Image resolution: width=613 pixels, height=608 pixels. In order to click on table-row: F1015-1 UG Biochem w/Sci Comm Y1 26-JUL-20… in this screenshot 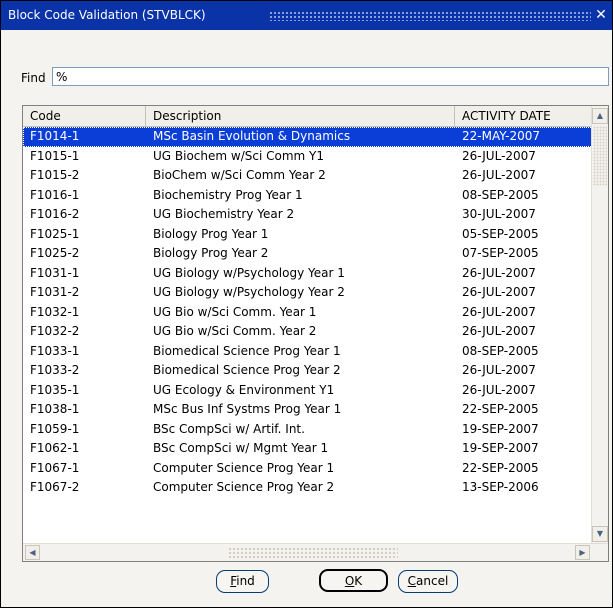, I will do `click(308, 157)`.